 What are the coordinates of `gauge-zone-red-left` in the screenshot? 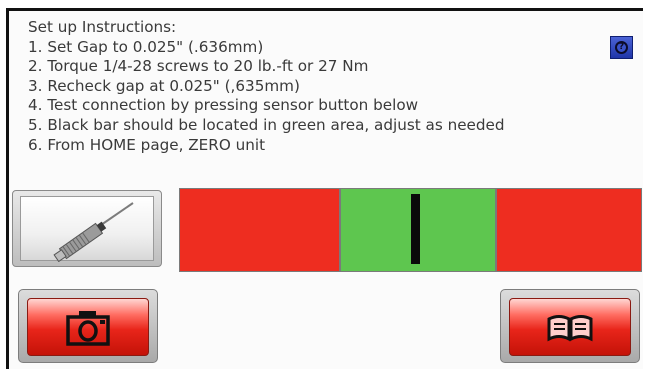 It's located at (259, 230).